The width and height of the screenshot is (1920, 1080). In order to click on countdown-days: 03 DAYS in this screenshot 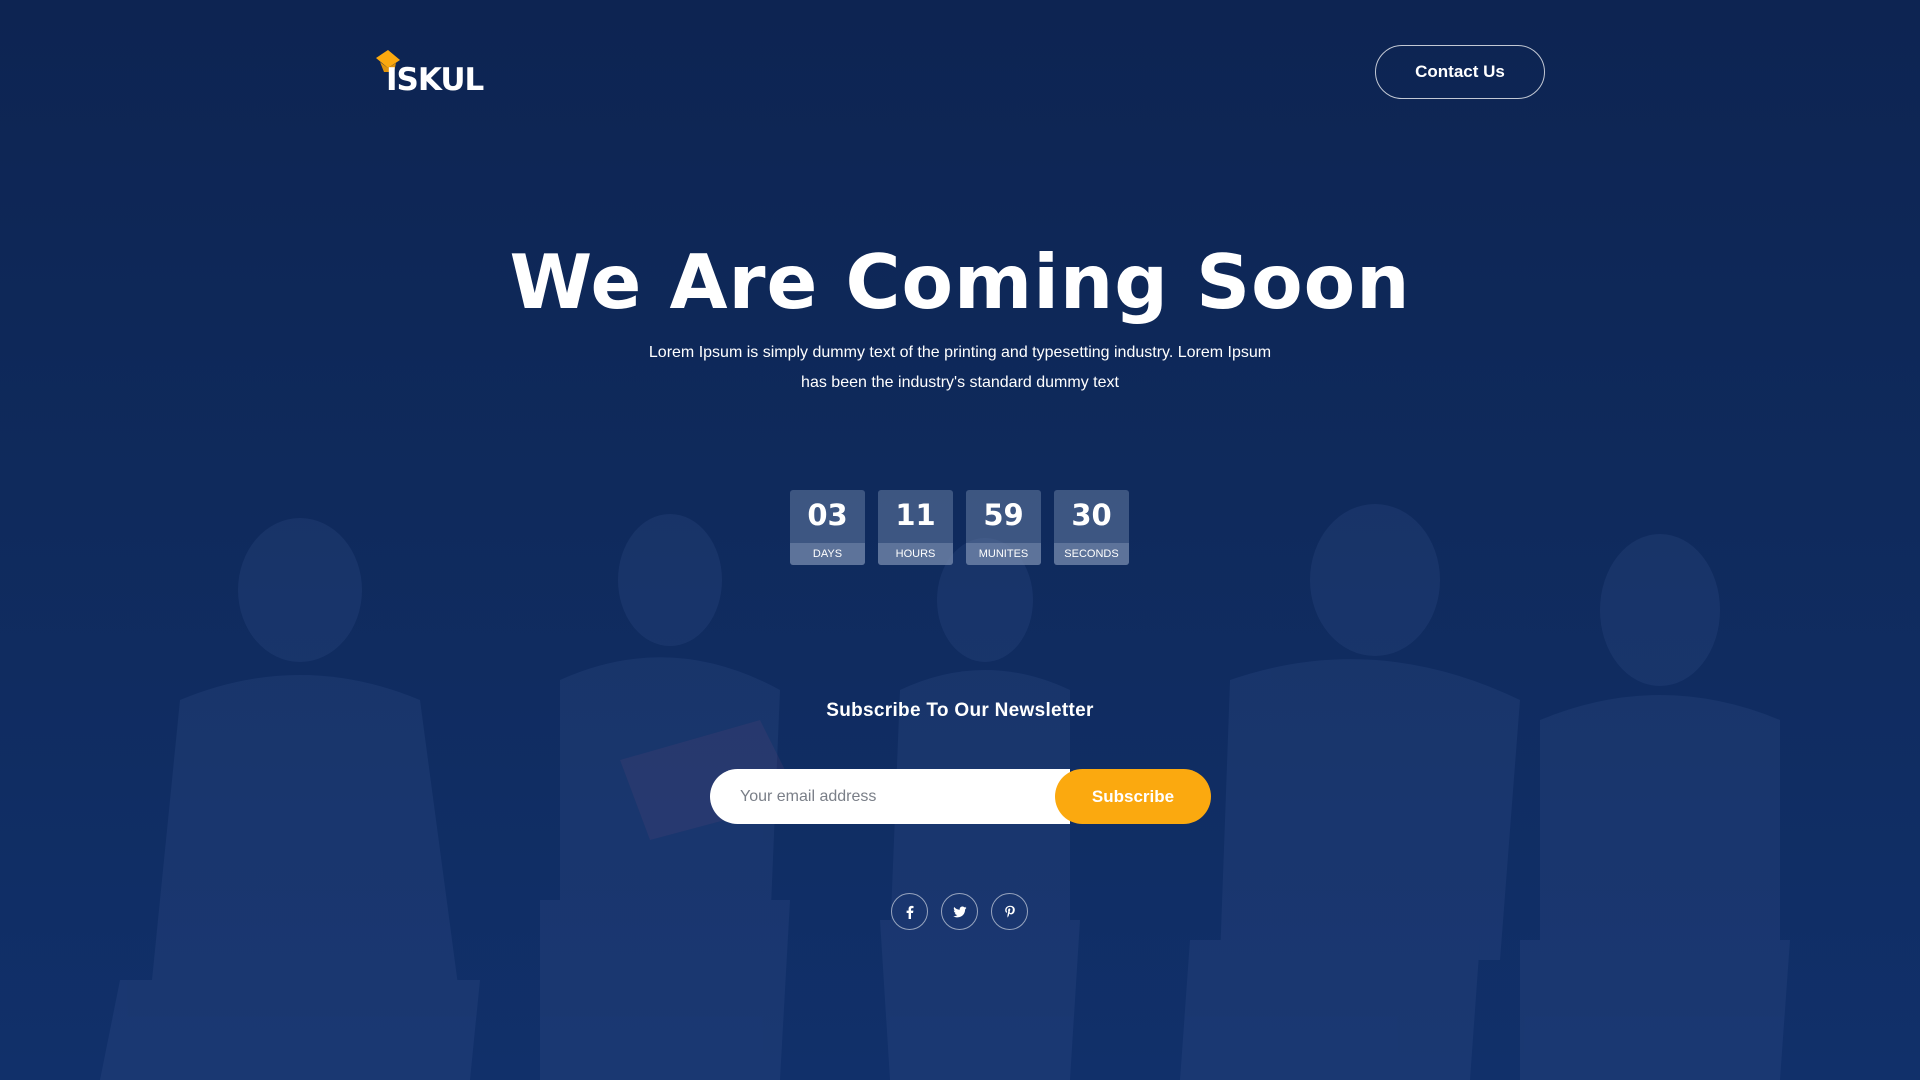, I will do `click(827, 527)`.